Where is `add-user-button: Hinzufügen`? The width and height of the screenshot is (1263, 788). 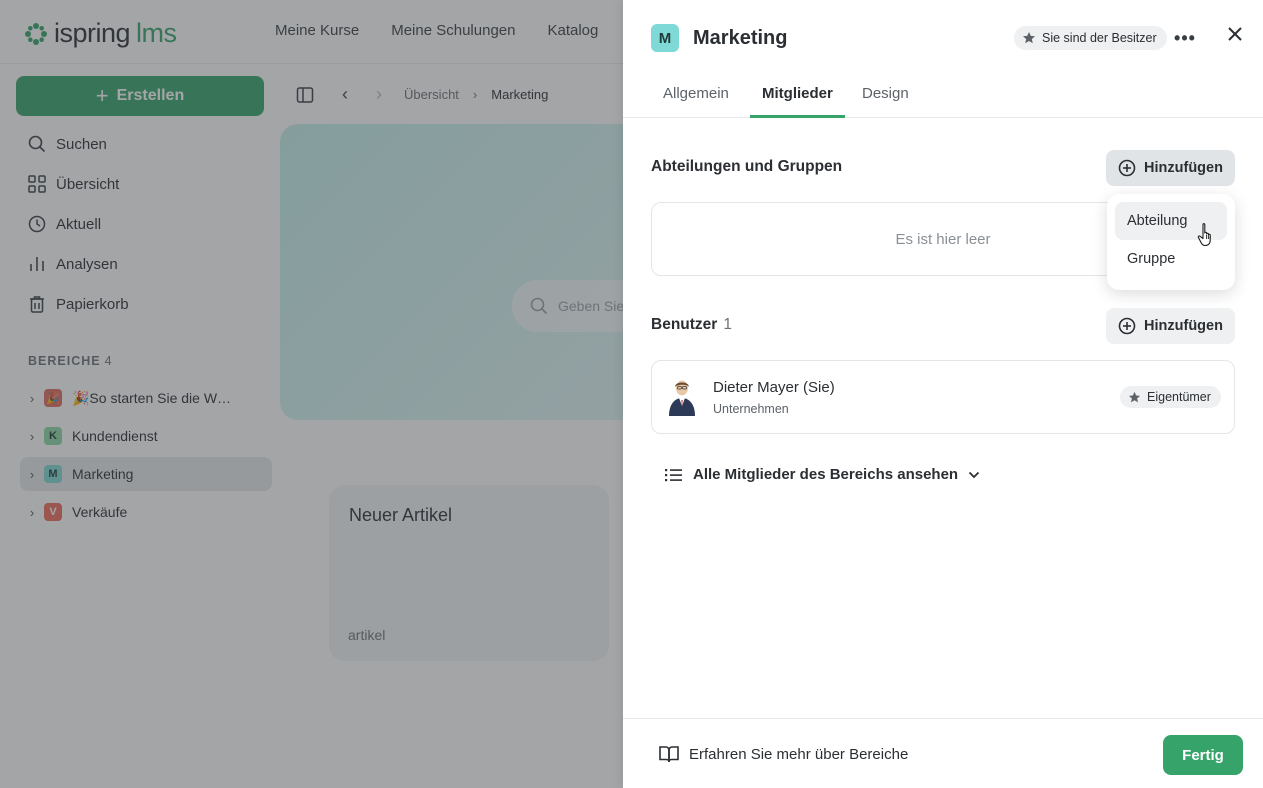 add-user-button: Hinzufügen is located at coordinates (1170, 326).